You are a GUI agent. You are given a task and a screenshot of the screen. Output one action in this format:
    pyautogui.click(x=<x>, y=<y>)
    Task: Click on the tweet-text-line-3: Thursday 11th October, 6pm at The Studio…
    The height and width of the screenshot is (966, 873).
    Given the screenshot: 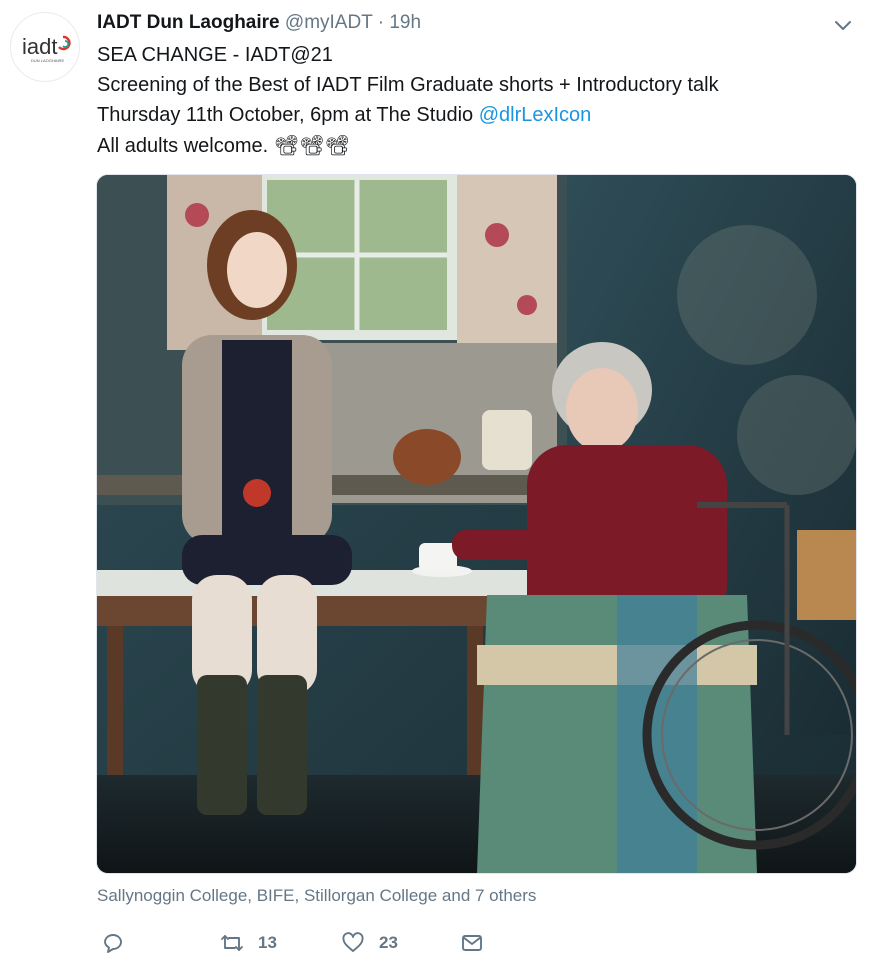 What is the action you would take?
    pyautogui.click(x=408, y=115)
    